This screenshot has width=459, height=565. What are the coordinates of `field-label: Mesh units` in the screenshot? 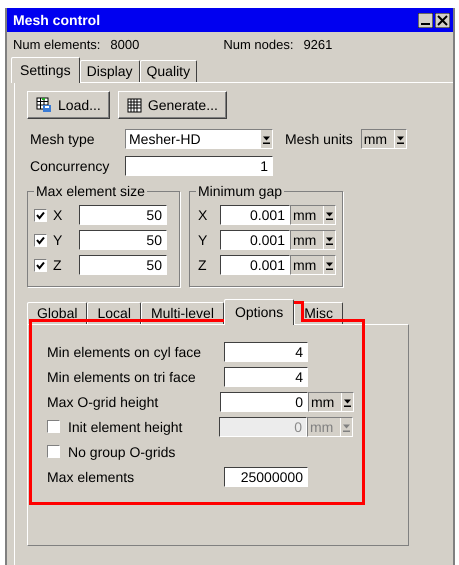 It's located at (319, 139).